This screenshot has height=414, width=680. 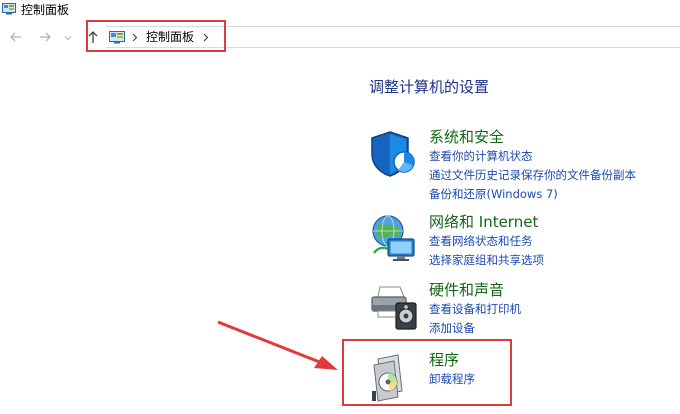 What do you see at coordinates (394, 239) in the screenshot?
I see `network-globe-icon` at bounding box center [394, 239].